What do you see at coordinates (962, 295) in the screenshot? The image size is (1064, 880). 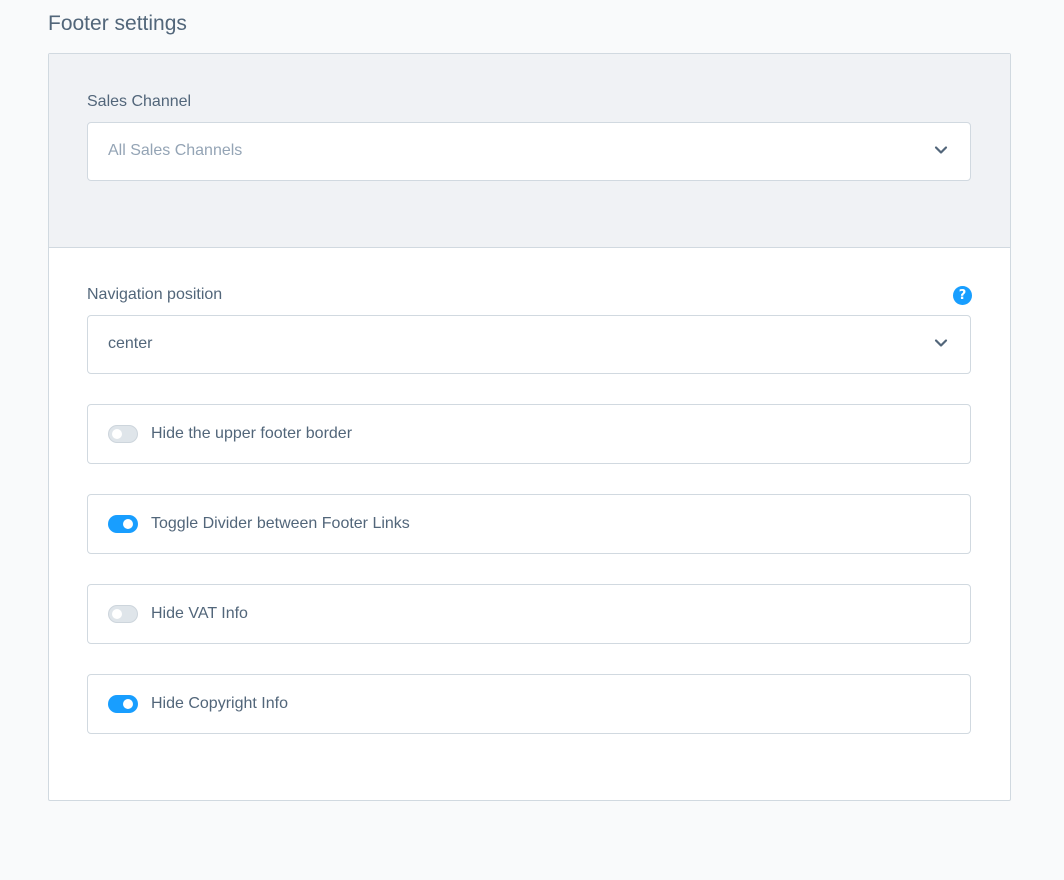 I see `help-icon: ?` at bounding box center [962, 295].